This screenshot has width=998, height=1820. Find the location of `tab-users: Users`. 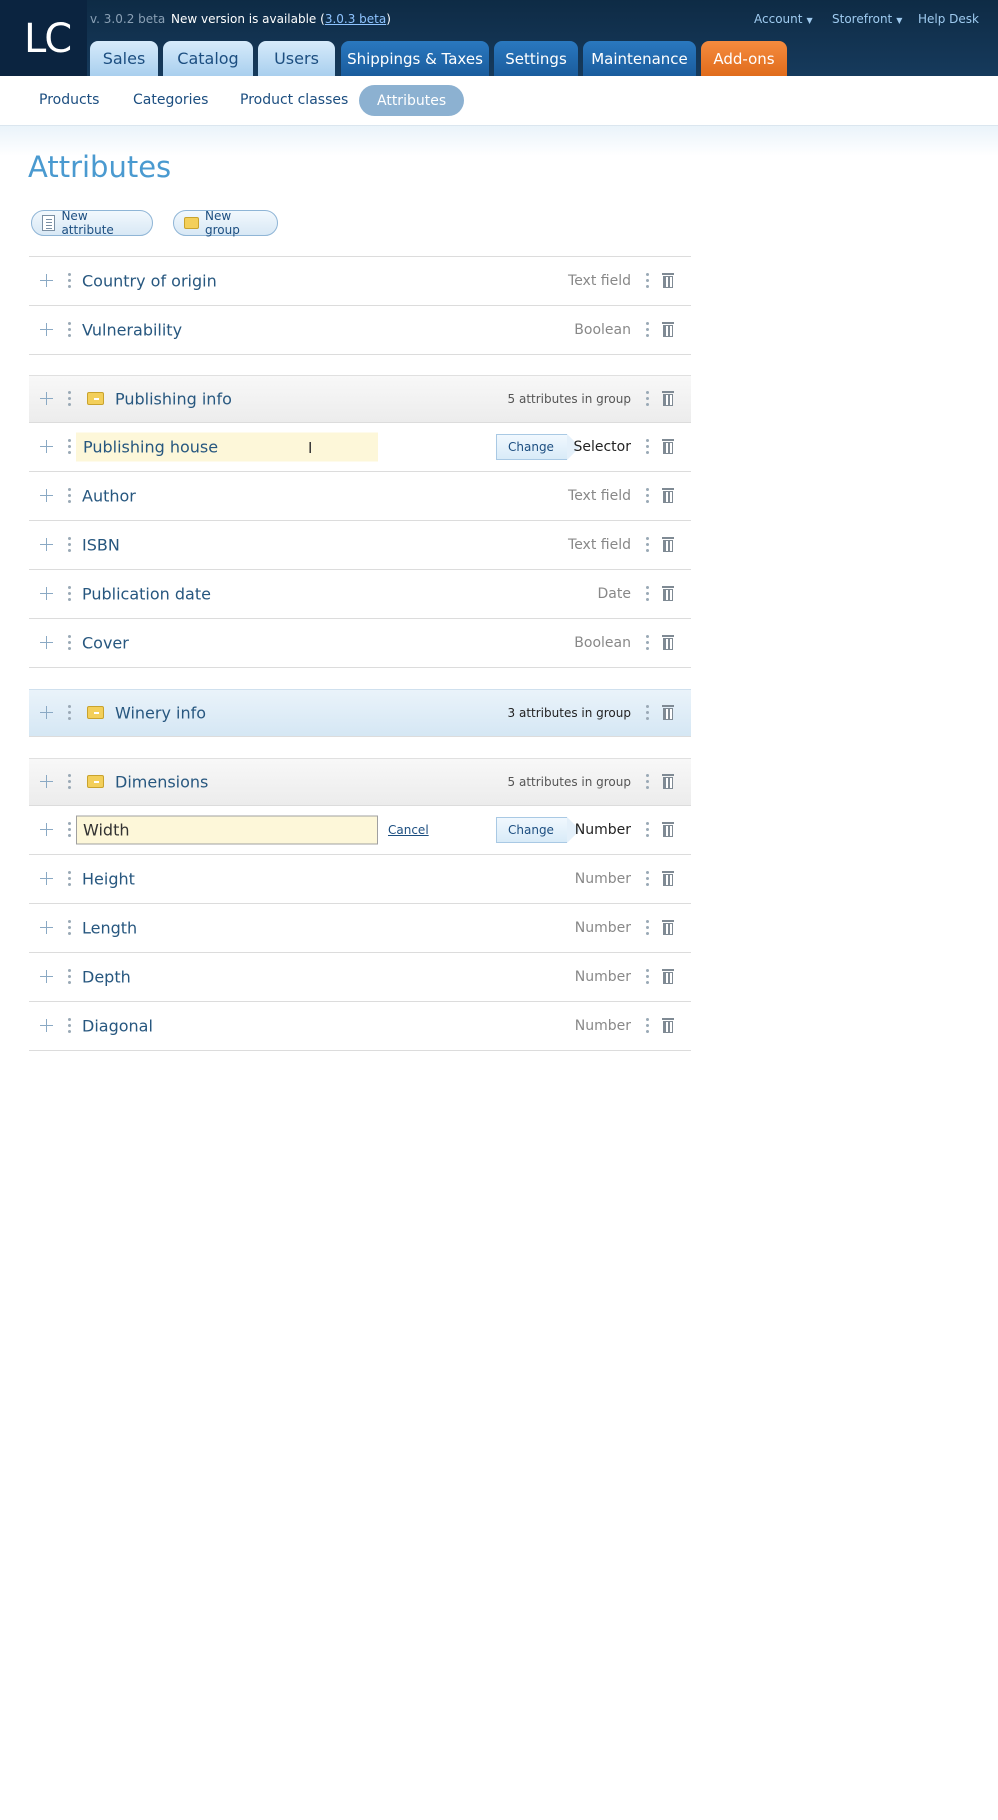

tab-users: Users is located at coordinates (296, 58).